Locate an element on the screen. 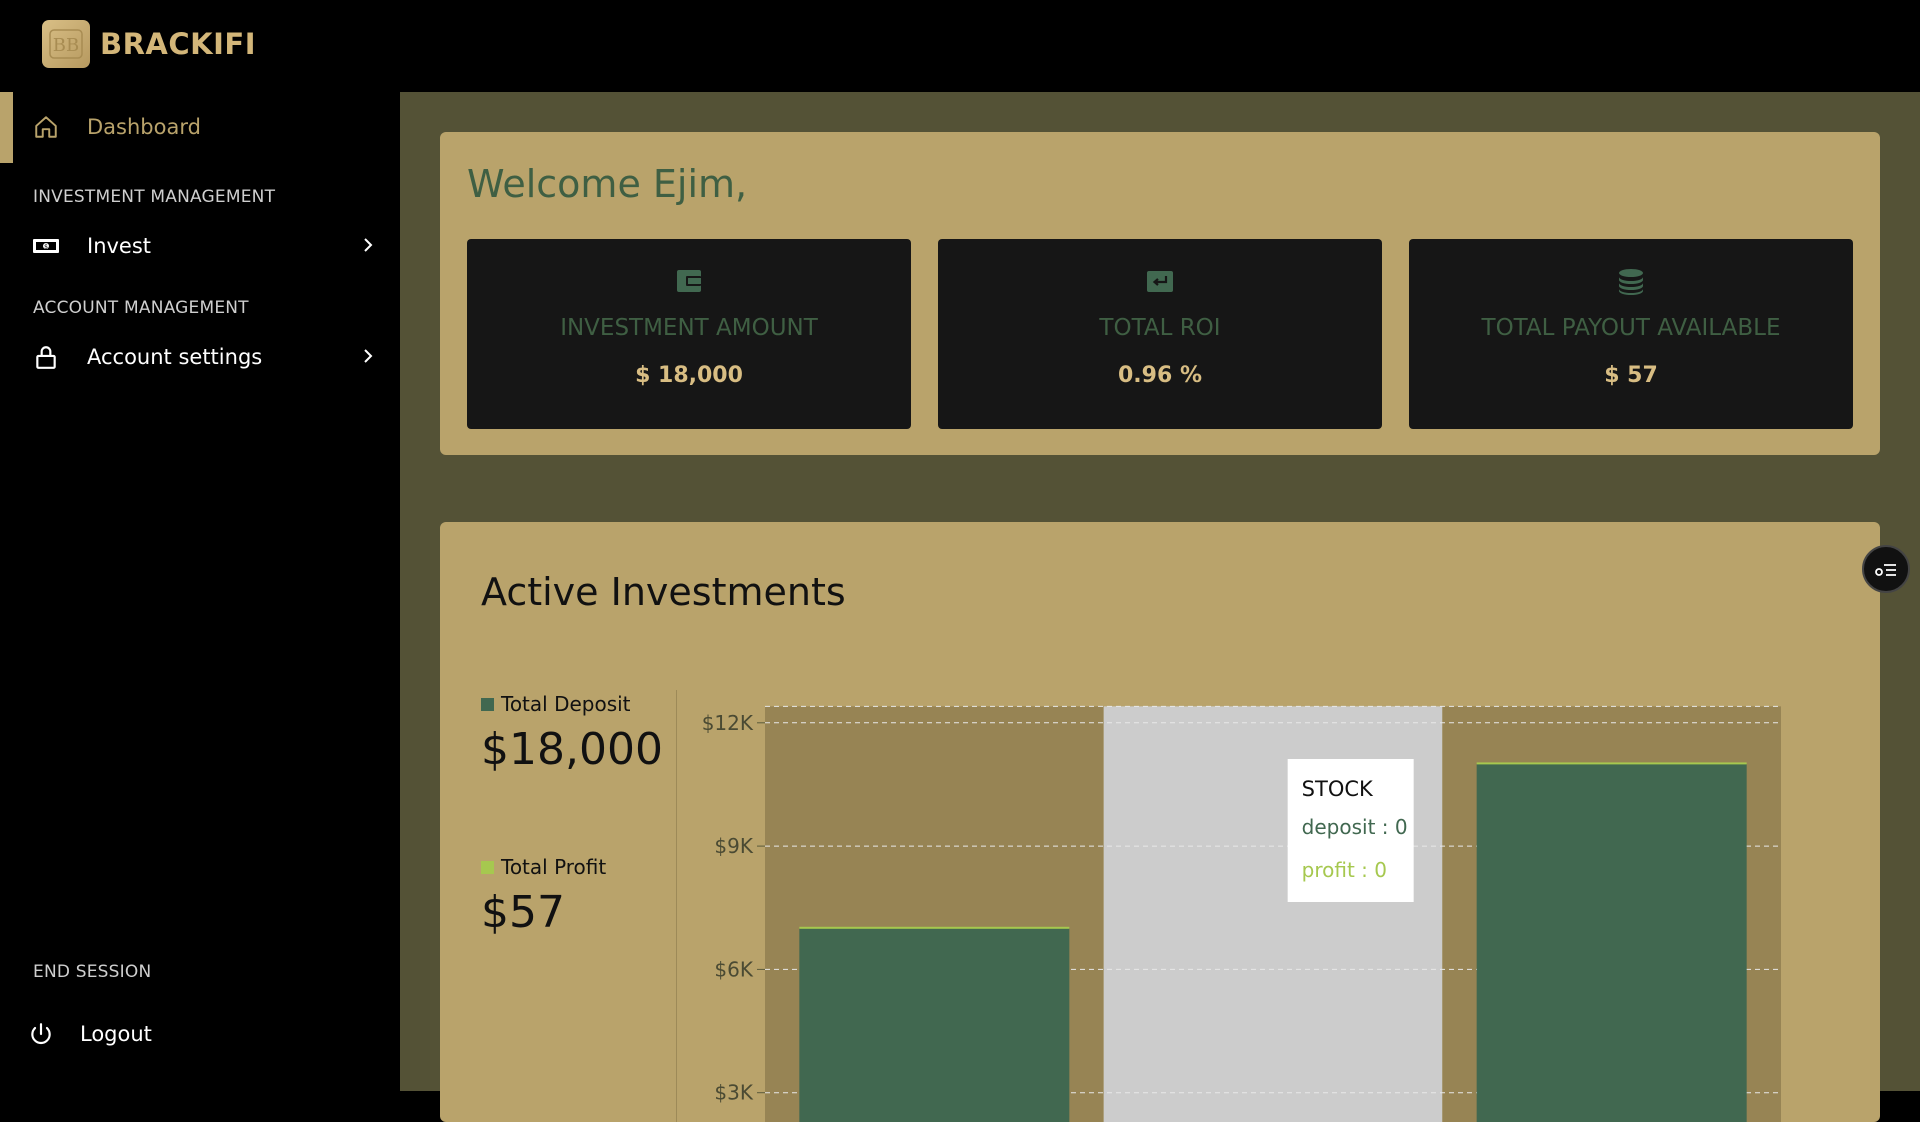 The width and height of the screenshot is (1920, 1122). stat-label: TOTAL ROI is located at coordinates (1160, 328).